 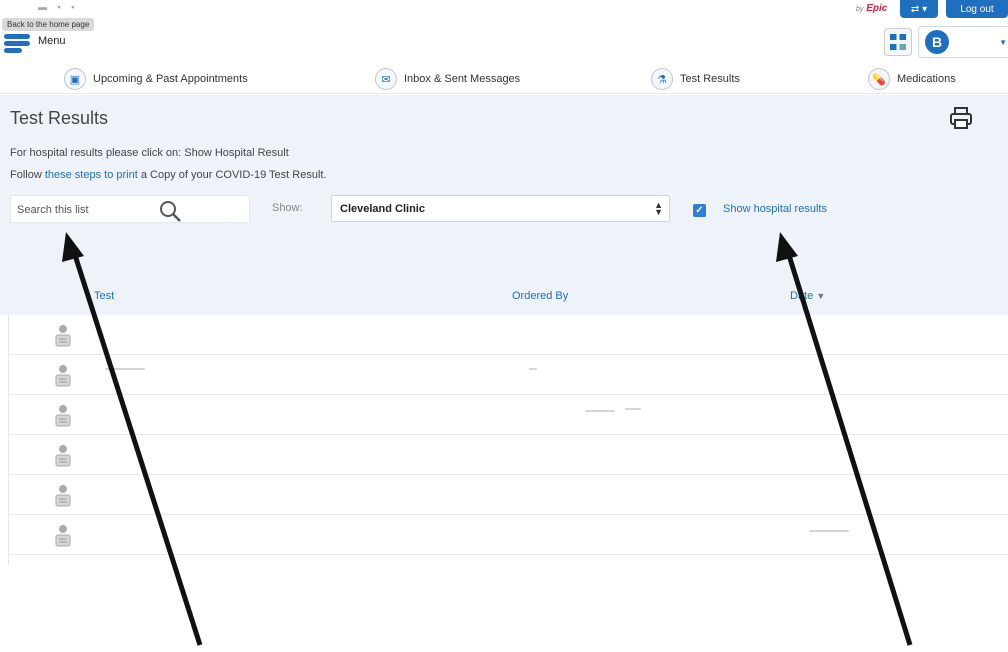 I want to click on search-box, so click(x=130, y=209).